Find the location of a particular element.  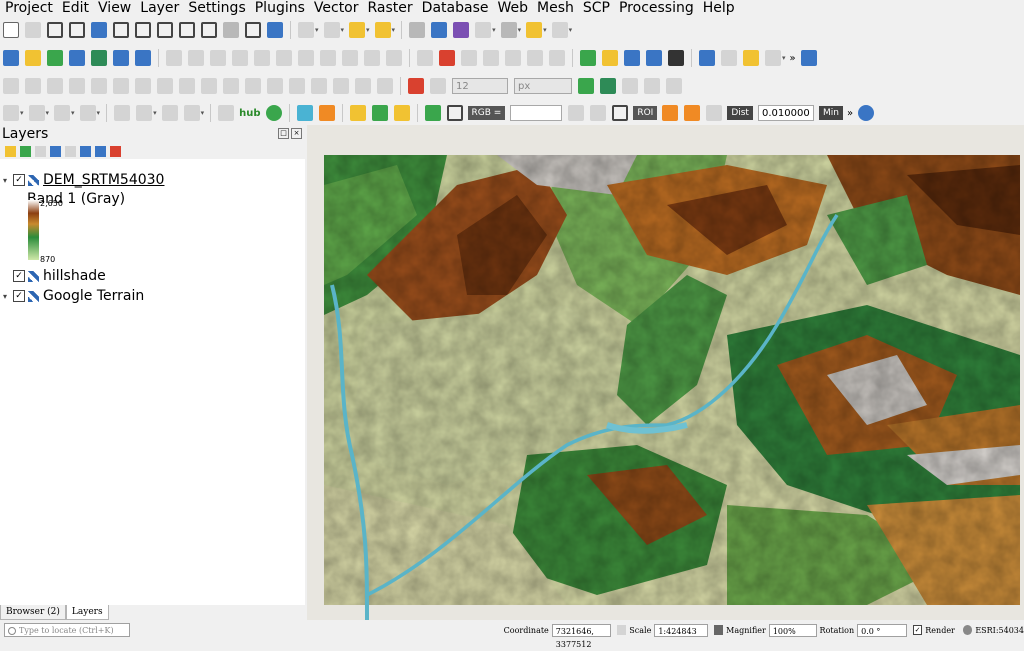

statistics-sigma-icon is located at coordinates (461, 30).